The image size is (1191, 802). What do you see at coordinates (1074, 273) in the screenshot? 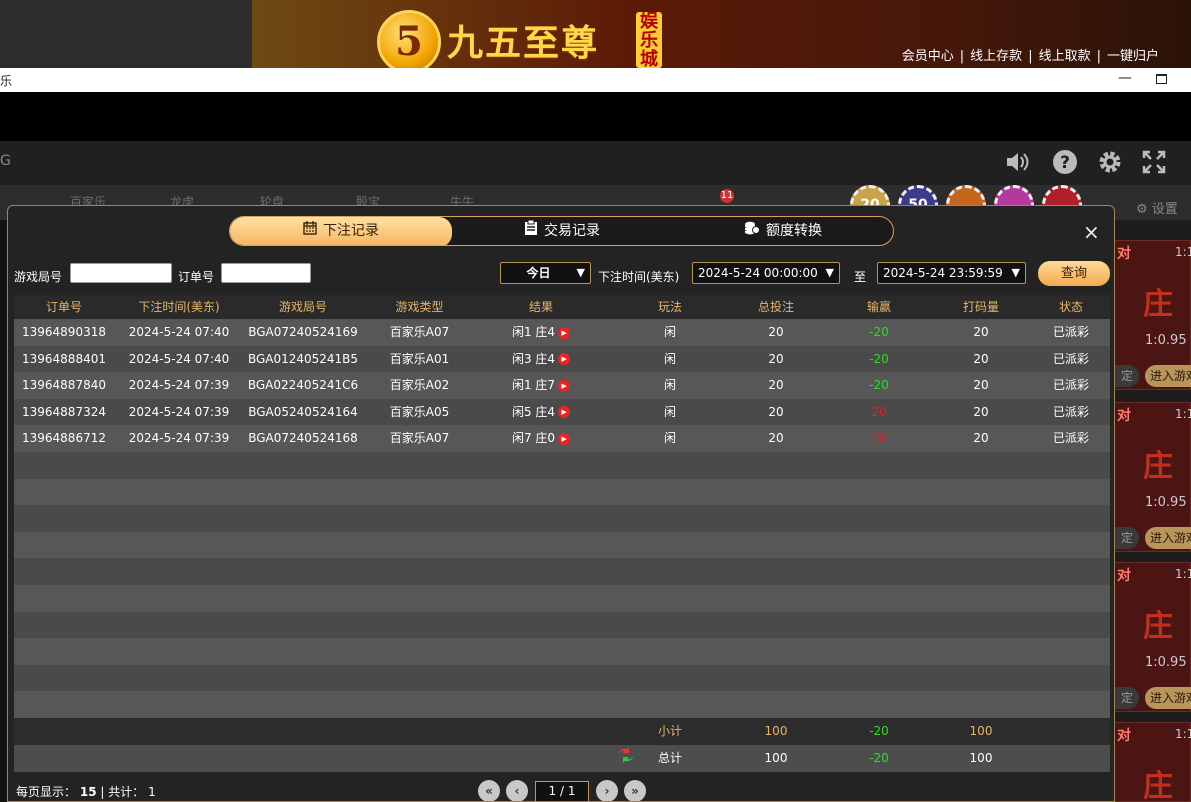
I see `query-button: 查询` at bounding box center [1074, 273].